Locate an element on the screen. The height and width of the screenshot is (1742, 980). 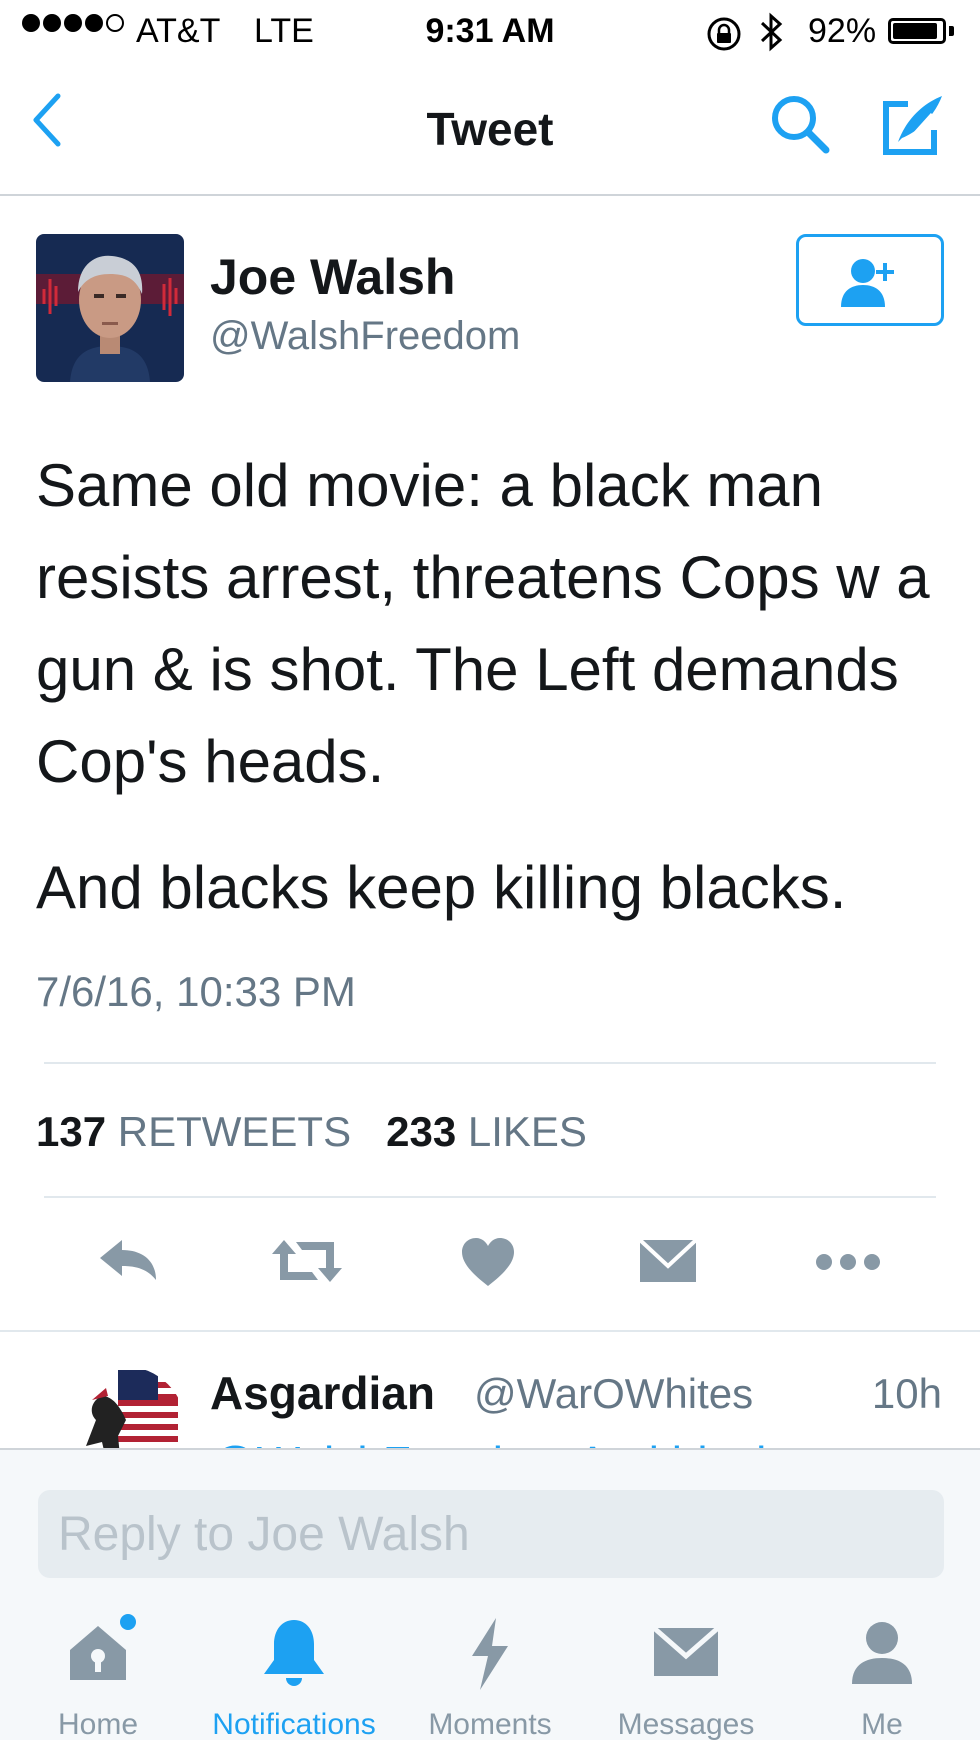
notification-badge is located at coordinates (128, 1622).